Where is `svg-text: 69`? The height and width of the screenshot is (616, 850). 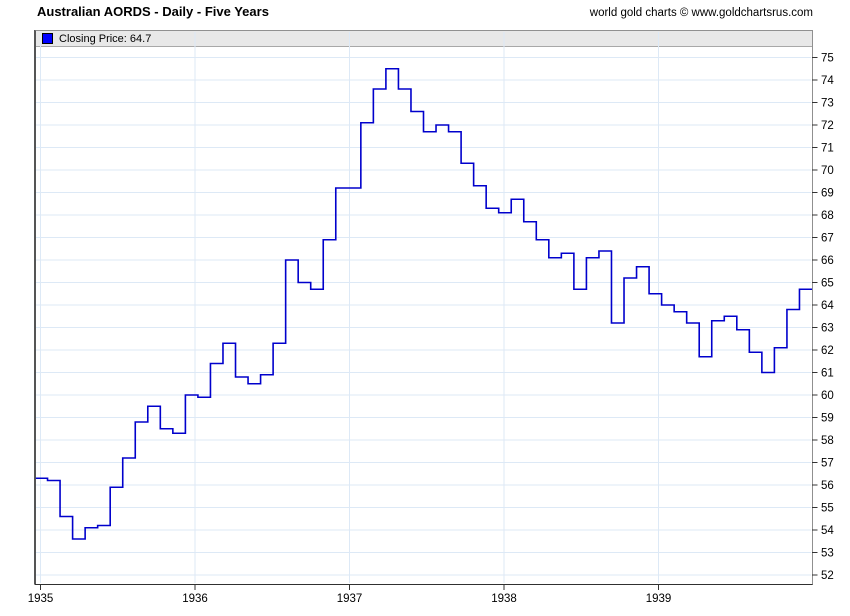
svg-text: 69 is located at coordinates (827, 194).